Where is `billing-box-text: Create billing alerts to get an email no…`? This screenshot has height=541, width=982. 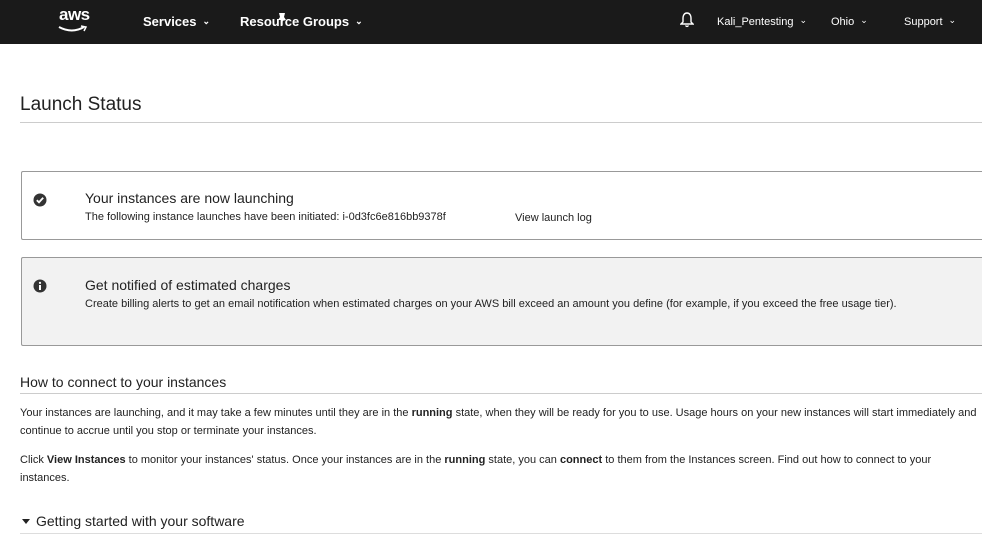
billing-box-text: Create billing alerts to get an email no… is located at coordinates (525, 304).